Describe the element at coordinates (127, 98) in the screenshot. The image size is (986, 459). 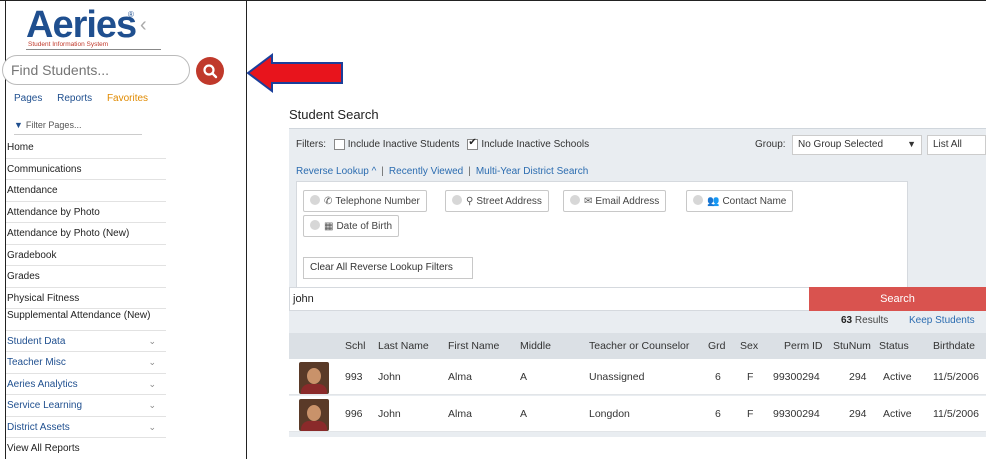
I see `tab-favorites: Favorites` at that location.